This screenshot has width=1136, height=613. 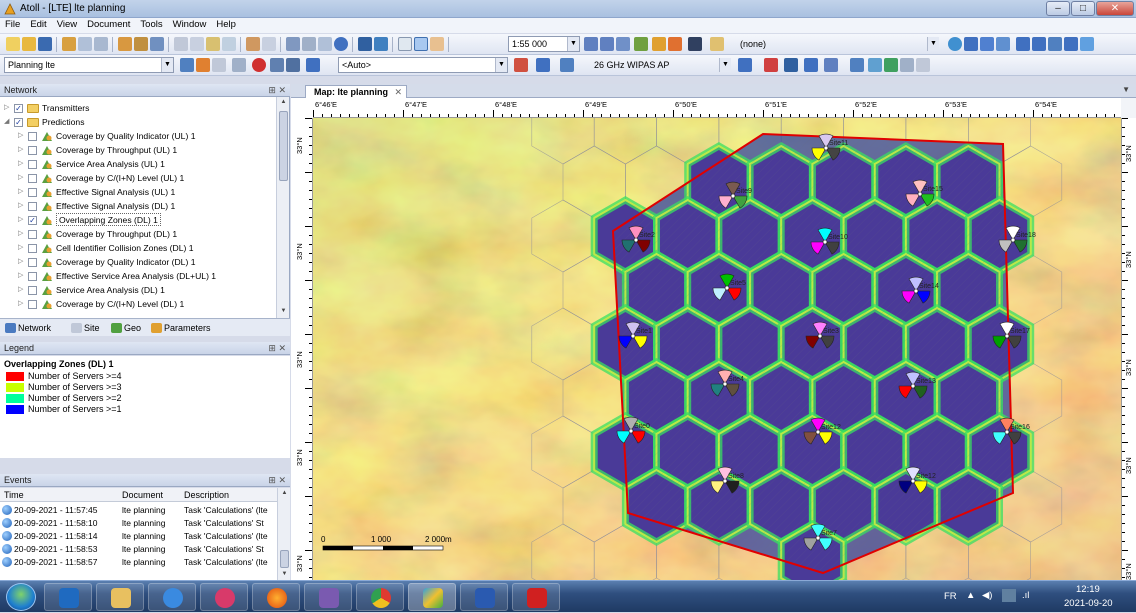 What do you see at coordinates (138, 304) in the screenshot?
I see `tree-item: ▷ Coverage by C/(I+N) Level (DL) 1` at bounding box center [138, 304].